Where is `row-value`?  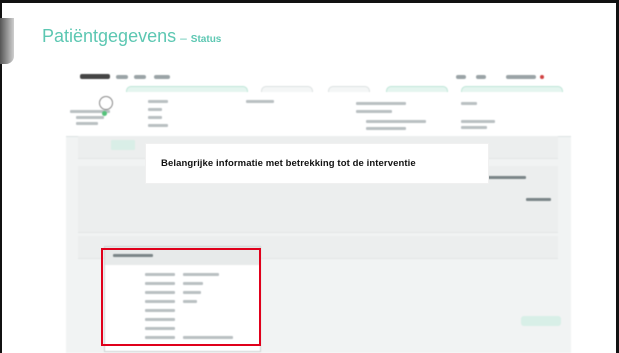
row-value is located at coordinates (538, 199).